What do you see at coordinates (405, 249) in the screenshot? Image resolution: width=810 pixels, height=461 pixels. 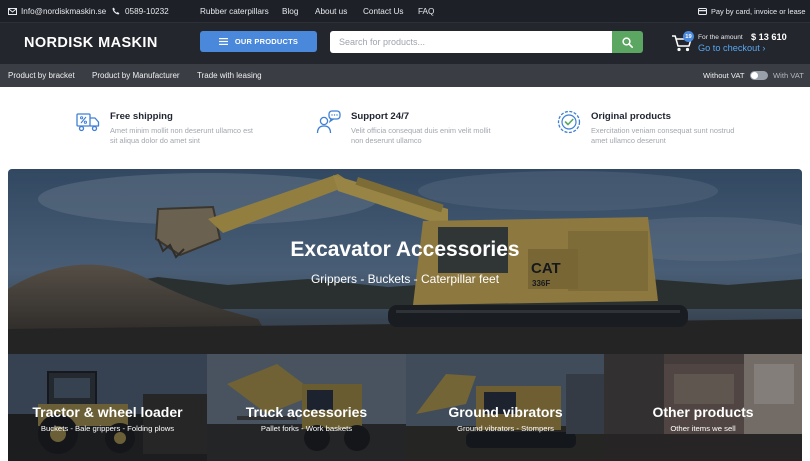 I see `hero-title: Excavator Accessories` at bounding box center [405, 249].